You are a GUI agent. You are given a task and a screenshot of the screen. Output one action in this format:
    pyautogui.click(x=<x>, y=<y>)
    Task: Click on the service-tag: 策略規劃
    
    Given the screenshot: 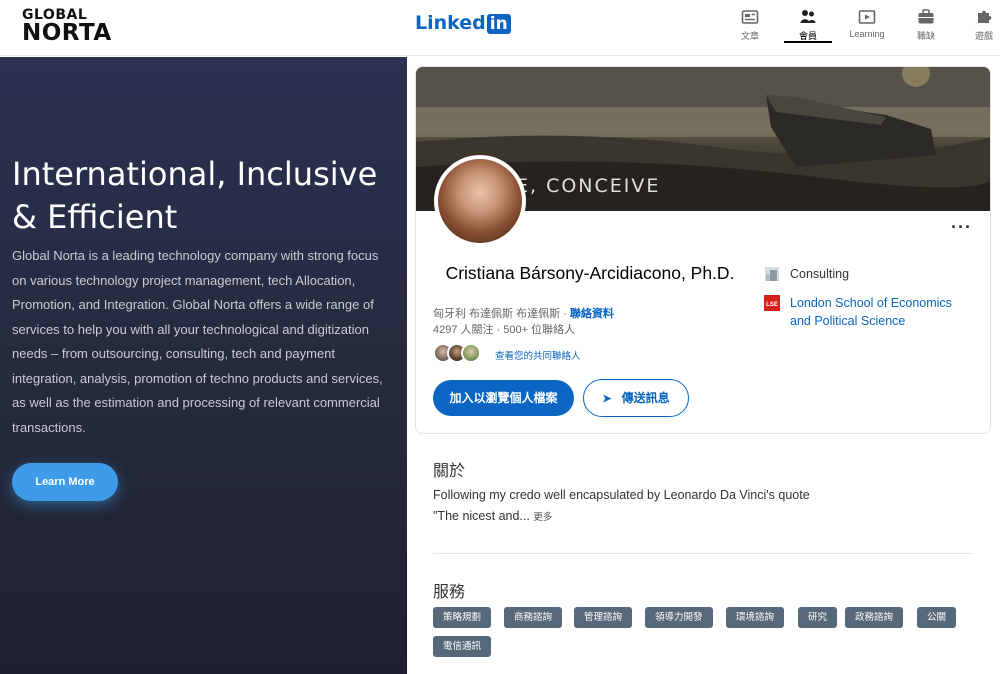 What is the action you would take?
    pyautogui.click(x=462, y=617)
    